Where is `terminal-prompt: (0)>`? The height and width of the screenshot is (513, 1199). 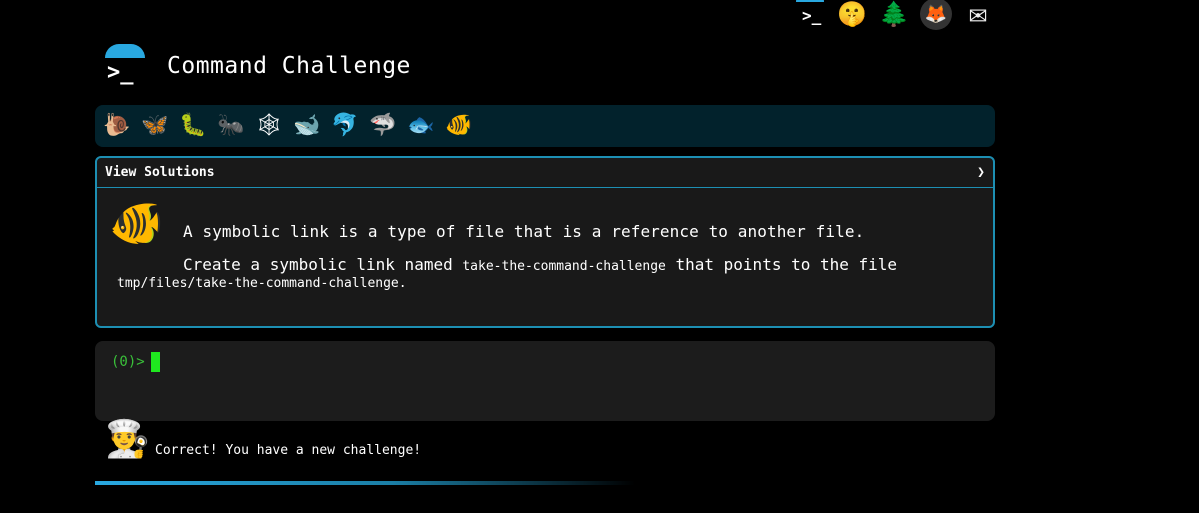 terminal-prompt: (0)> is located at coordinates (128, 362).